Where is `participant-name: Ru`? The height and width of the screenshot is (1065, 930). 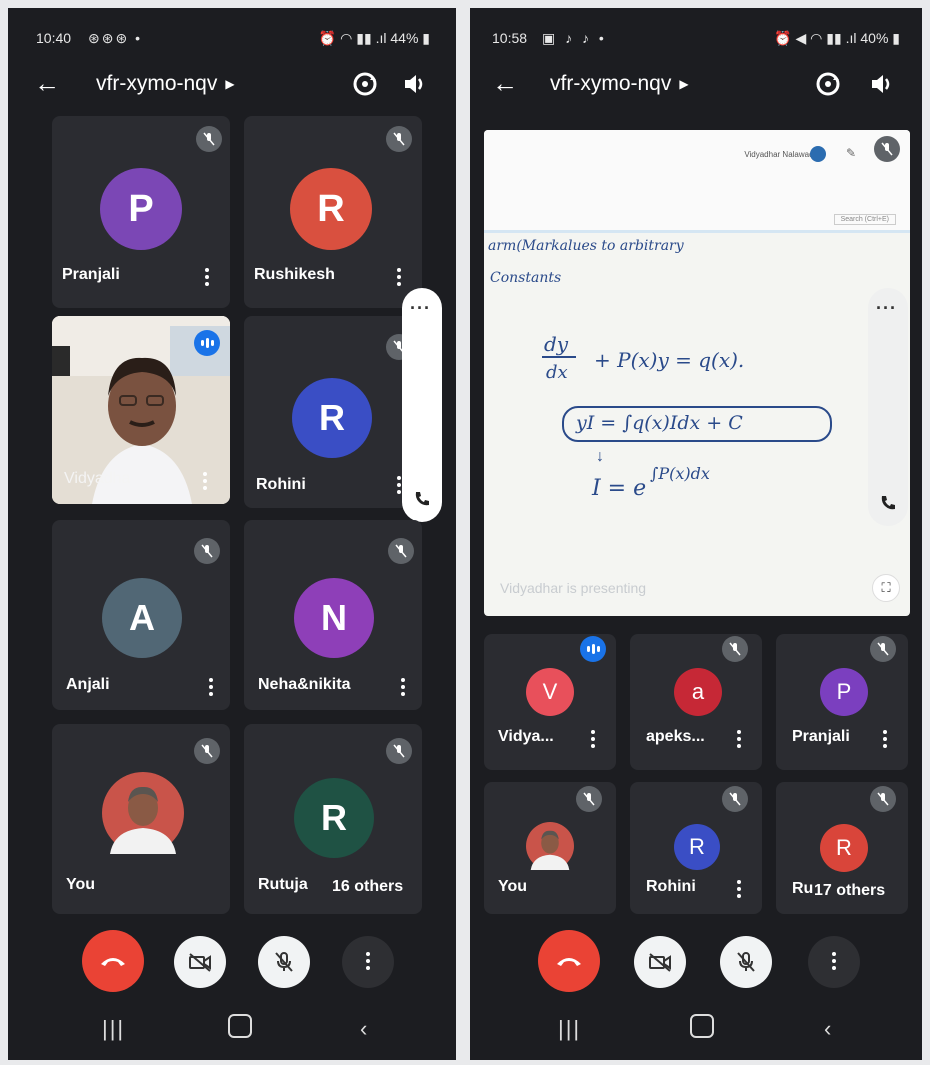
participant-name: Ru is located at coordinates (803, 888).